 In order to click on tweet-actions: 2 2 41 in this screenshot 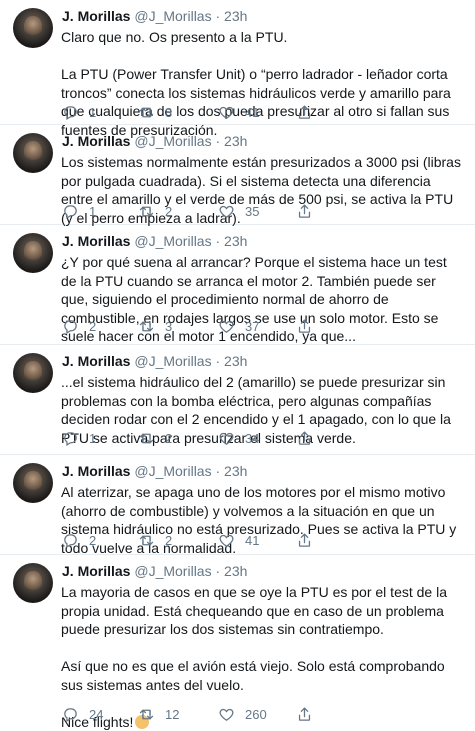, I will do `click(222, 542)`.